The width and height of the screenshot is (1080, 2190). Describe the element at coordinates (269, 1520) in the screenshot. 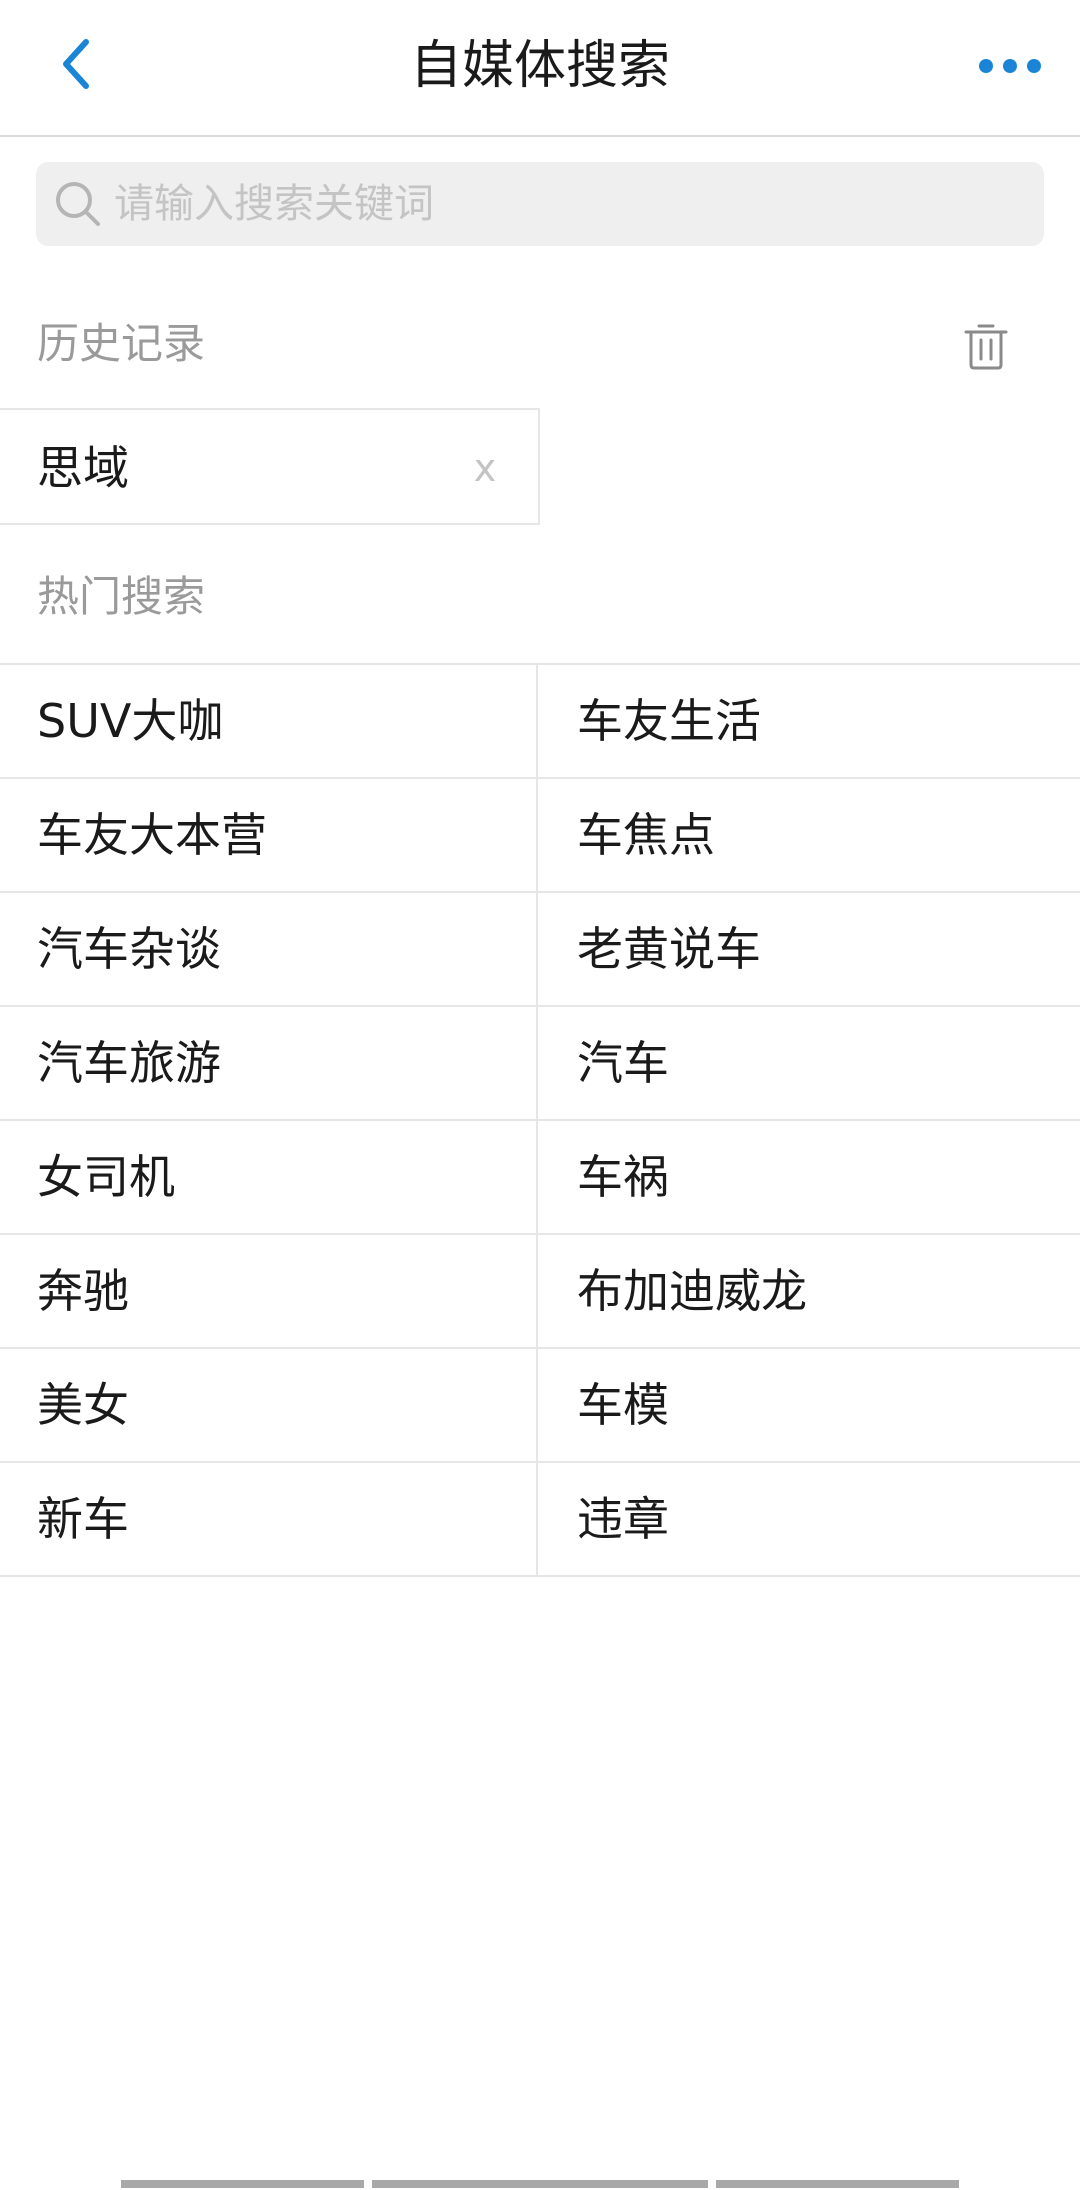

I see `hot-search-item: 新车` at that location.